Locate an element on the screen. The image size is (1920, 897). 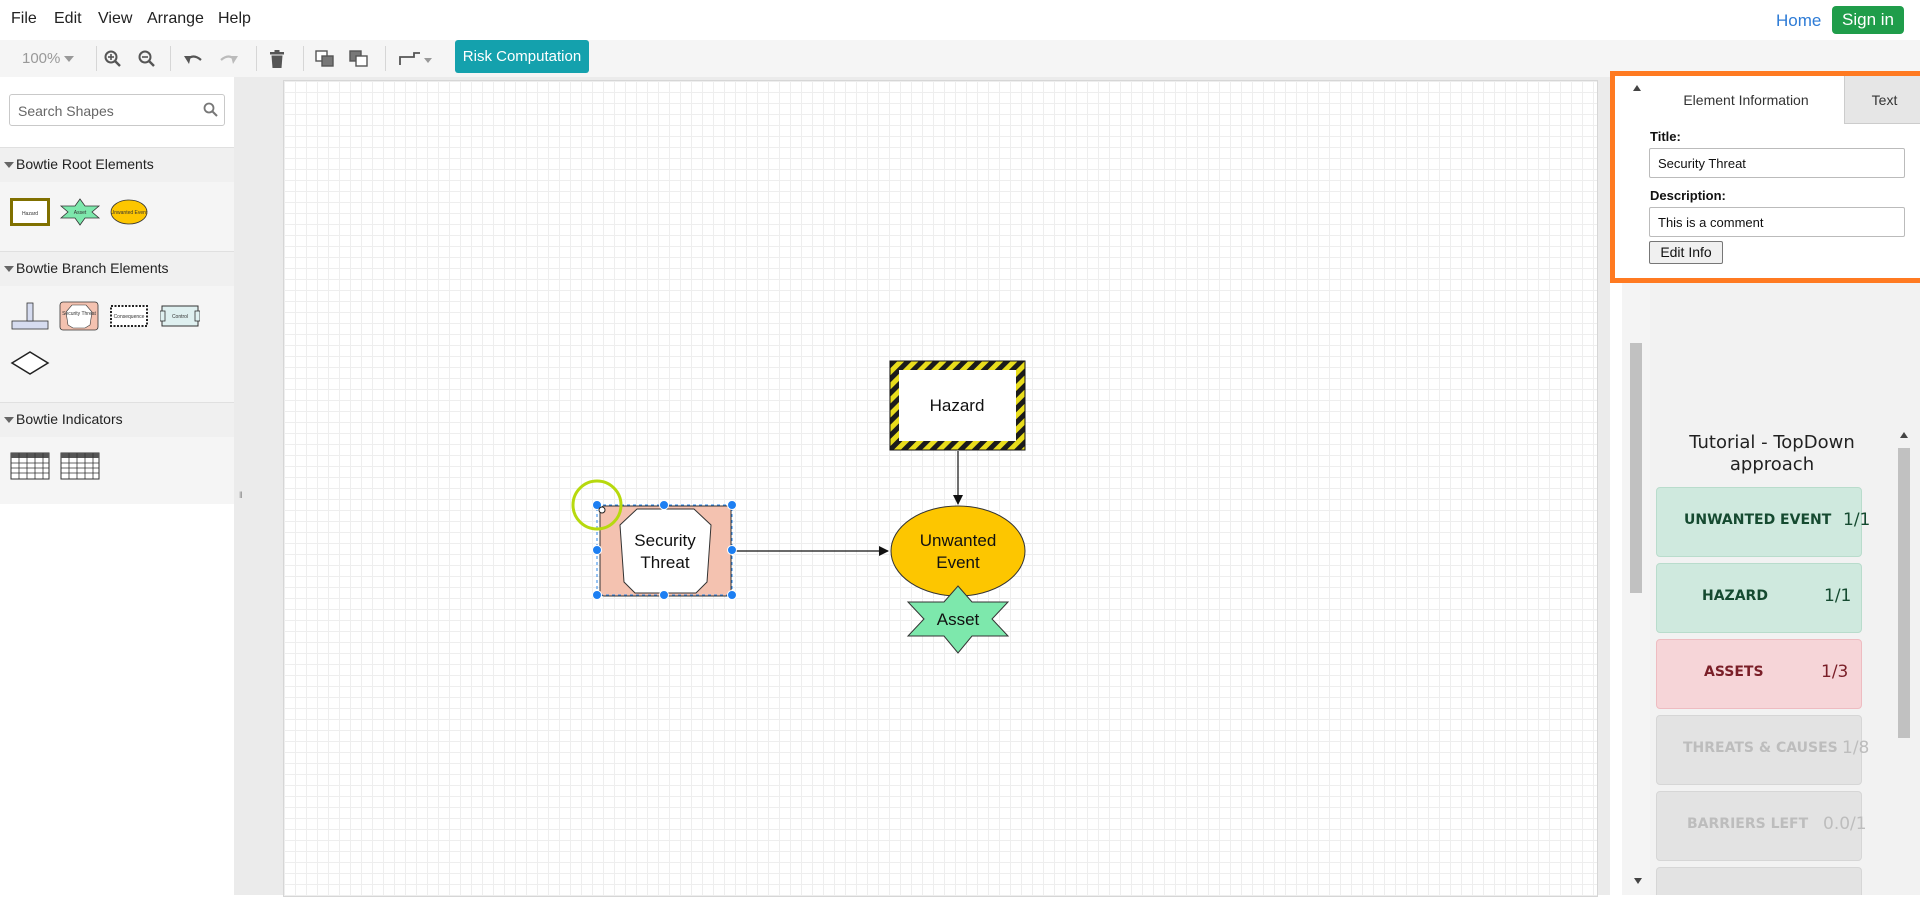
zoom-level: 100% is located at coordinates (41, 58).